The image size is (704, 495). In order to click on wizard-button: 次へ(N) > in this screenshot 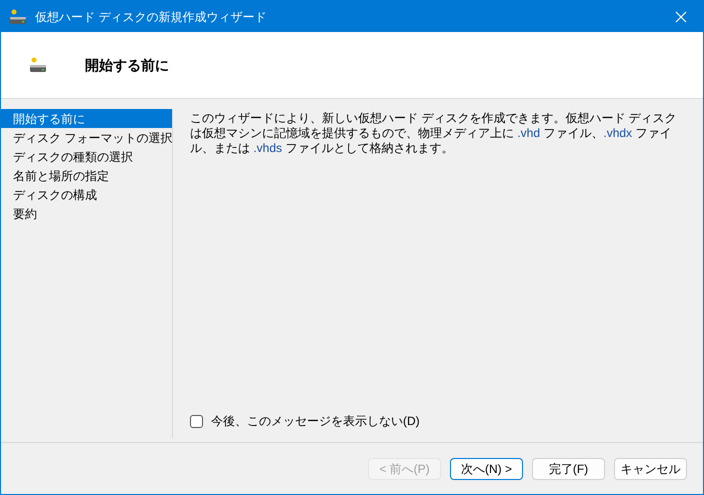, I will do `click(486, 469)`.